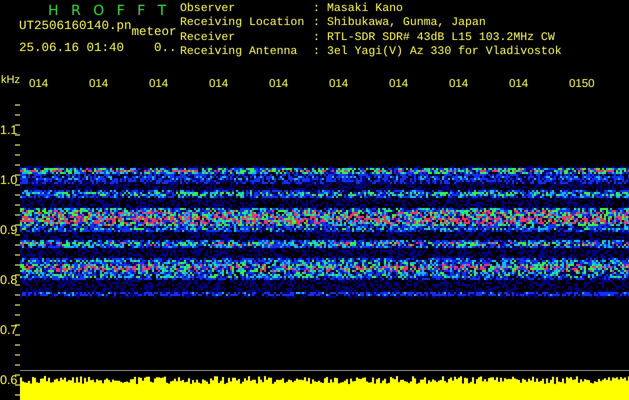 The height and width of the screenshot is (400, 629). What do you see at coordinates (407, 24) in the screenshot?
I see `info-value: Shibukawa, Gunma, Japan` at bounding box center [407, 24].